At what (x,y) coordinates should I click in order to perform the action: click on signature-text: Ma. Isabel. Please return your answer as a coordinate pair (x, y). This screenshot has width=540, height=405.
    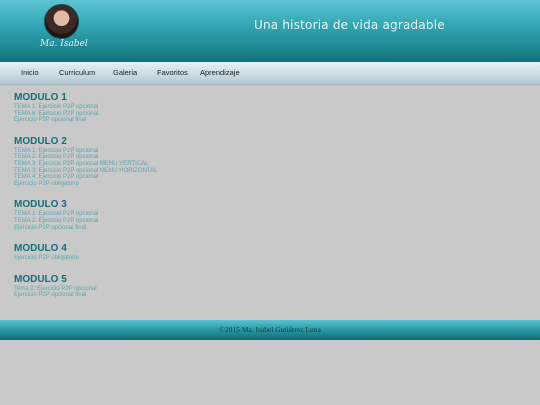
    Looking at the image, I should click on (64, 44).